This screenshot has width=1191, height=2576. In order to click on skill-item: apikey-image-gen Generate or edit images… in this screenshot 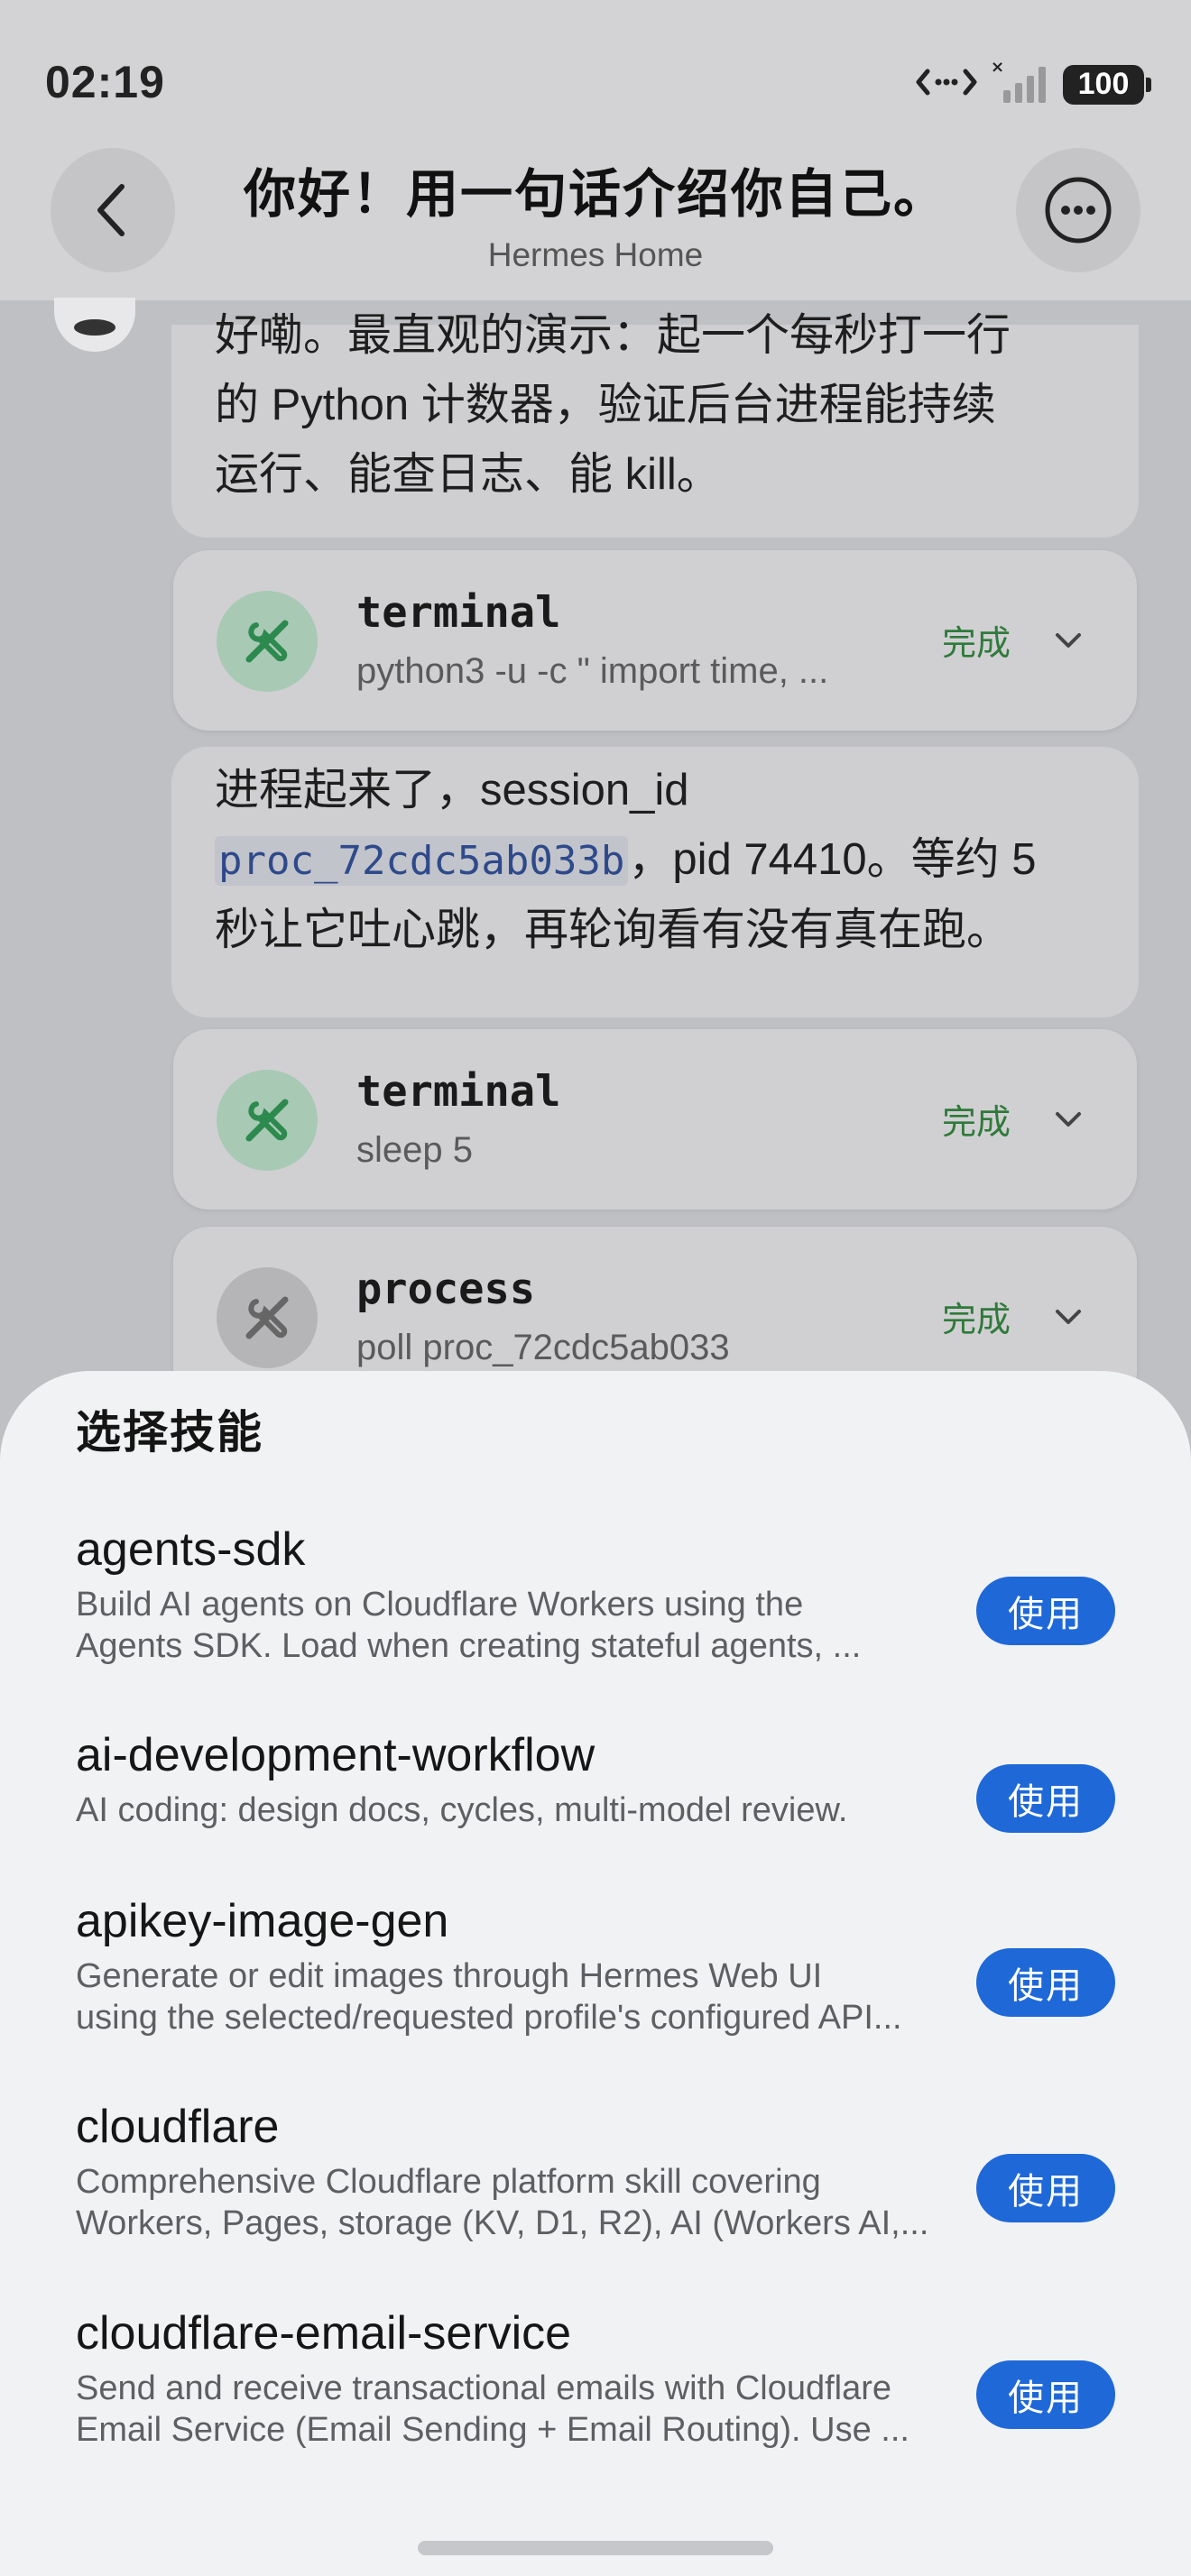, I will do `click(595, 1966)`.